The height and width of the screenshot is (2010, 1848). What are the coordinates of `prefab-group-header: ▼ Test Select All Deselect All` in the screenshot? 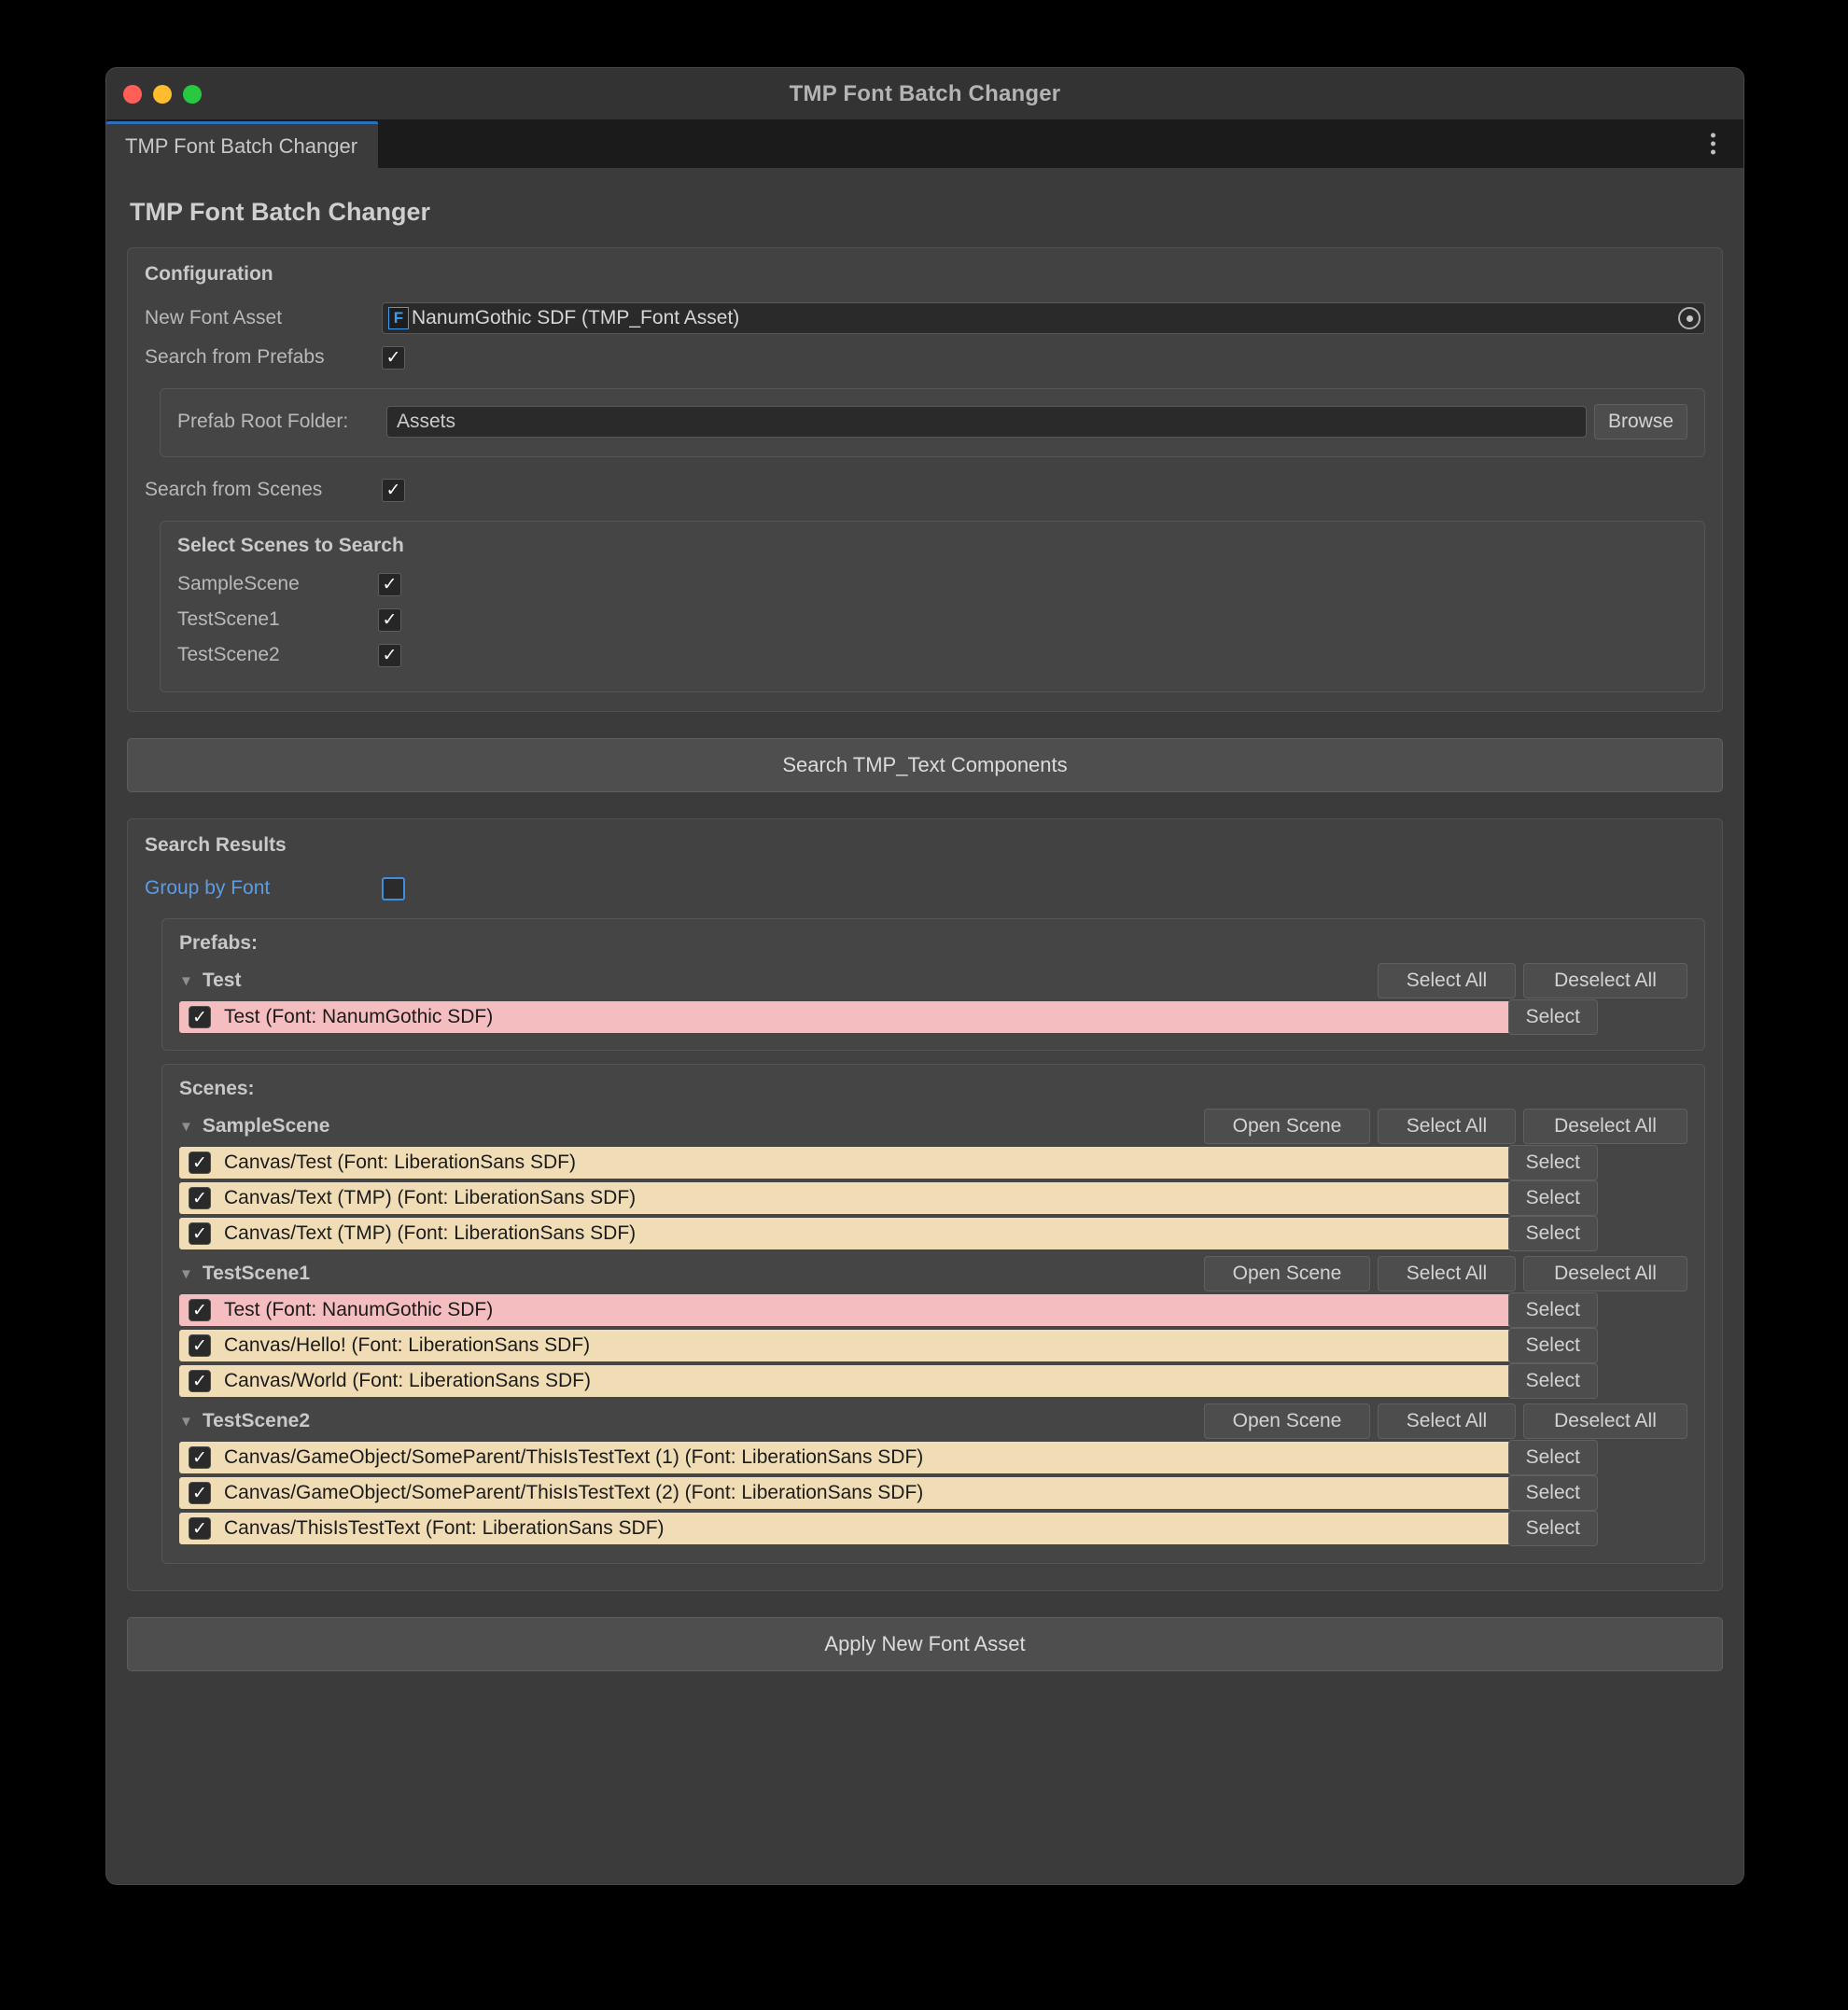 It's located at (933, 980).